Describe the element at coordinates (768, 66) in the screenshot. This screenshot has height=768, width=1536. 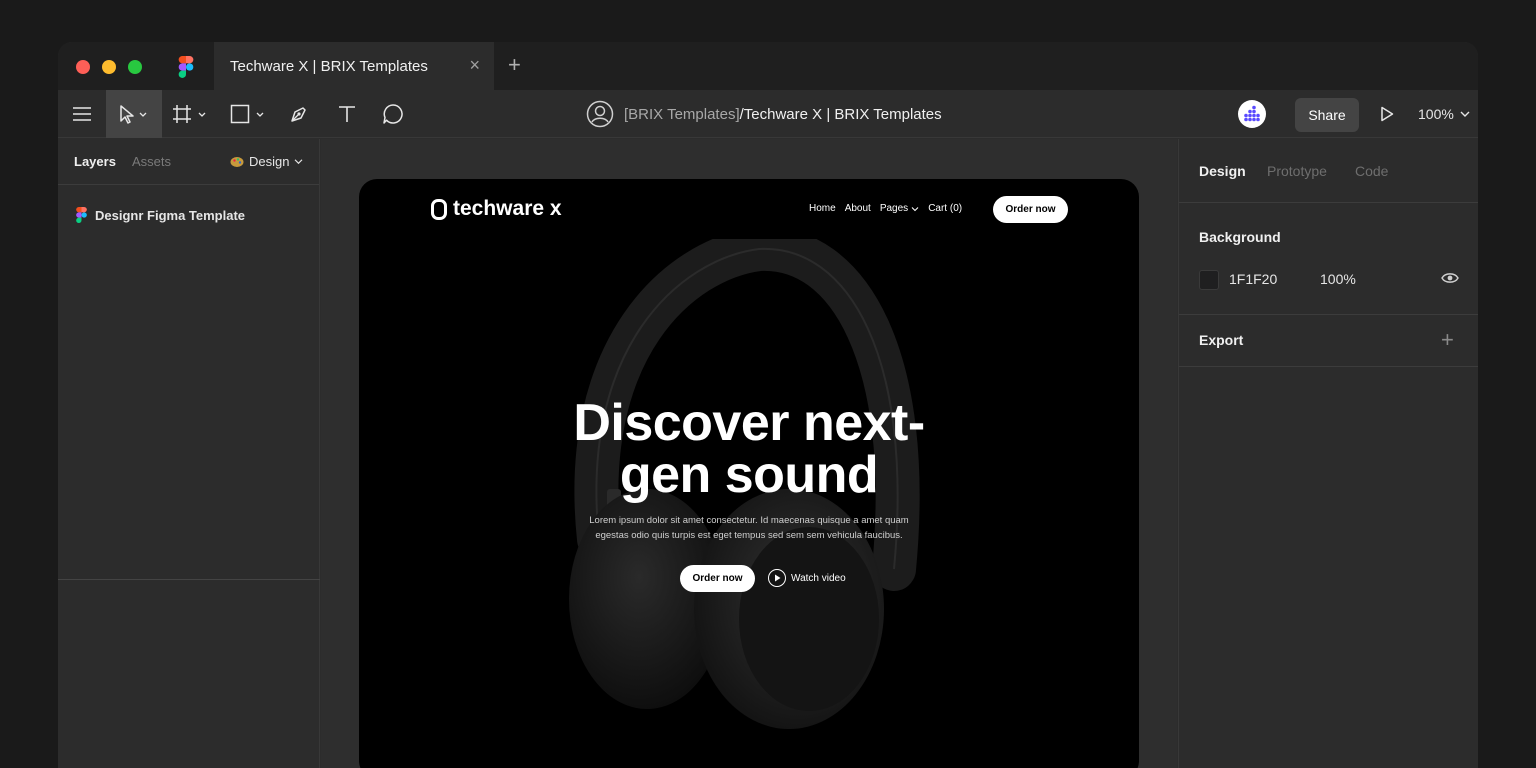
I see `title-bar: Techware X | BRIX Templates × +` at that location.